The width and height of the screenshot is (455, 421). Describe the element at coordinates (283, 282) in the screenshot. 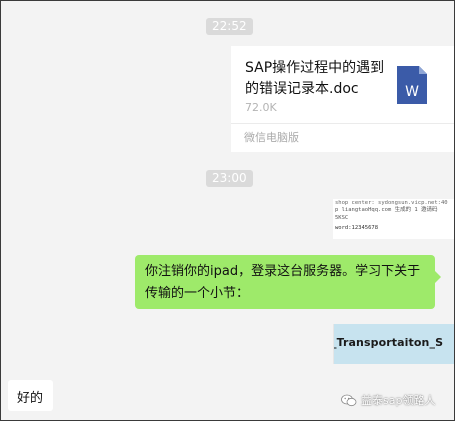

I see `sent-message-text: 你注销你的ipad，登录这台服务器。学习下关于传输的一个小节：` at that location.